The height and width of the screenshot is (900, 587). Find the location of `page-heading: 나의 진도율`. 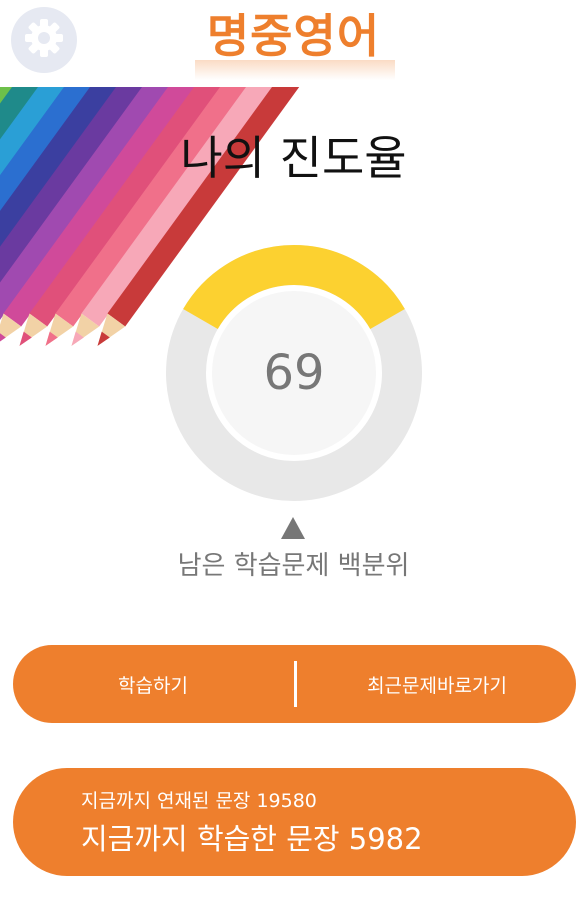

page-heading: 나의 진도율 is located at coordinates (293, 158).